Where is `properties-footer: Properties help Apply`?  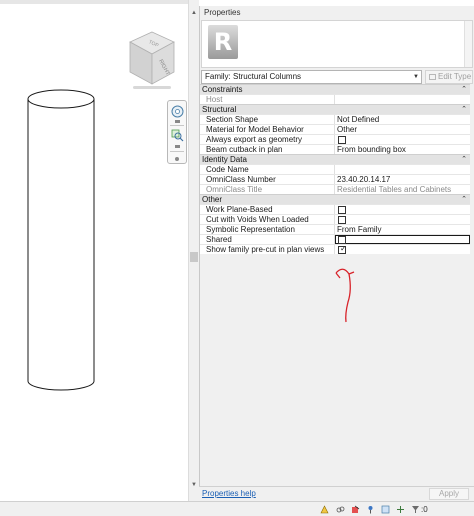
properties-footer: Properties help Apply is located at coordinates (336, 493).